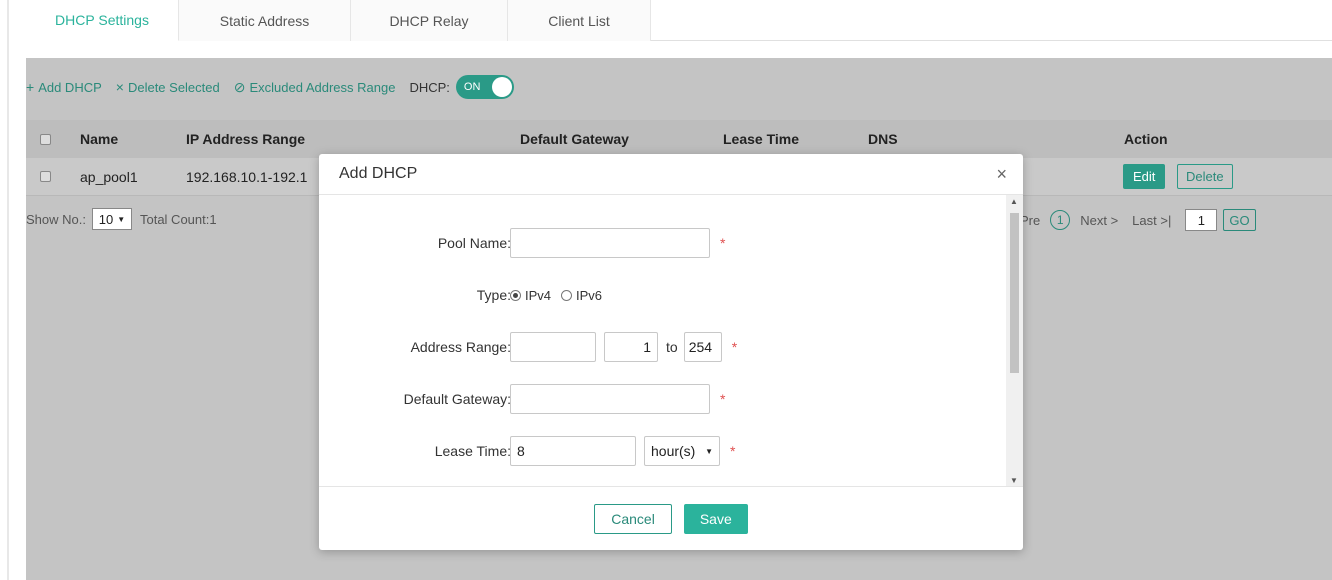 Image resolution: width=1332 pixels, height=580 pixels. Describe the element at coordinates (45, 139) in the screenshot. I see `select-all-checkbox` at that location.